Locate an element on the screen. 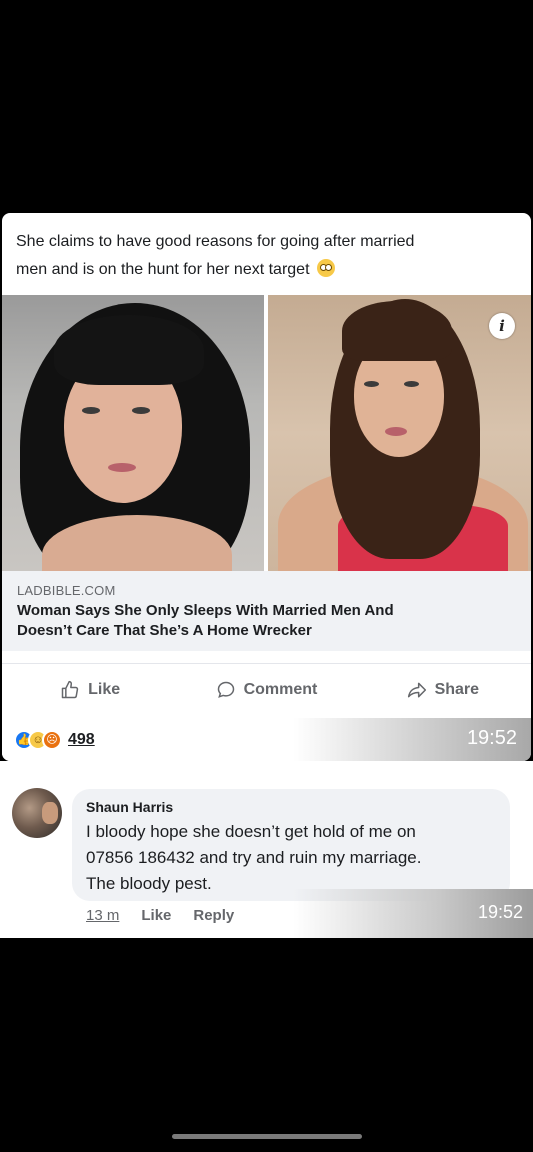 Image resolution: width=533 pixels, height=1152 pixels. action-bar: Like Comment Share is located at coordinates (266, 689).